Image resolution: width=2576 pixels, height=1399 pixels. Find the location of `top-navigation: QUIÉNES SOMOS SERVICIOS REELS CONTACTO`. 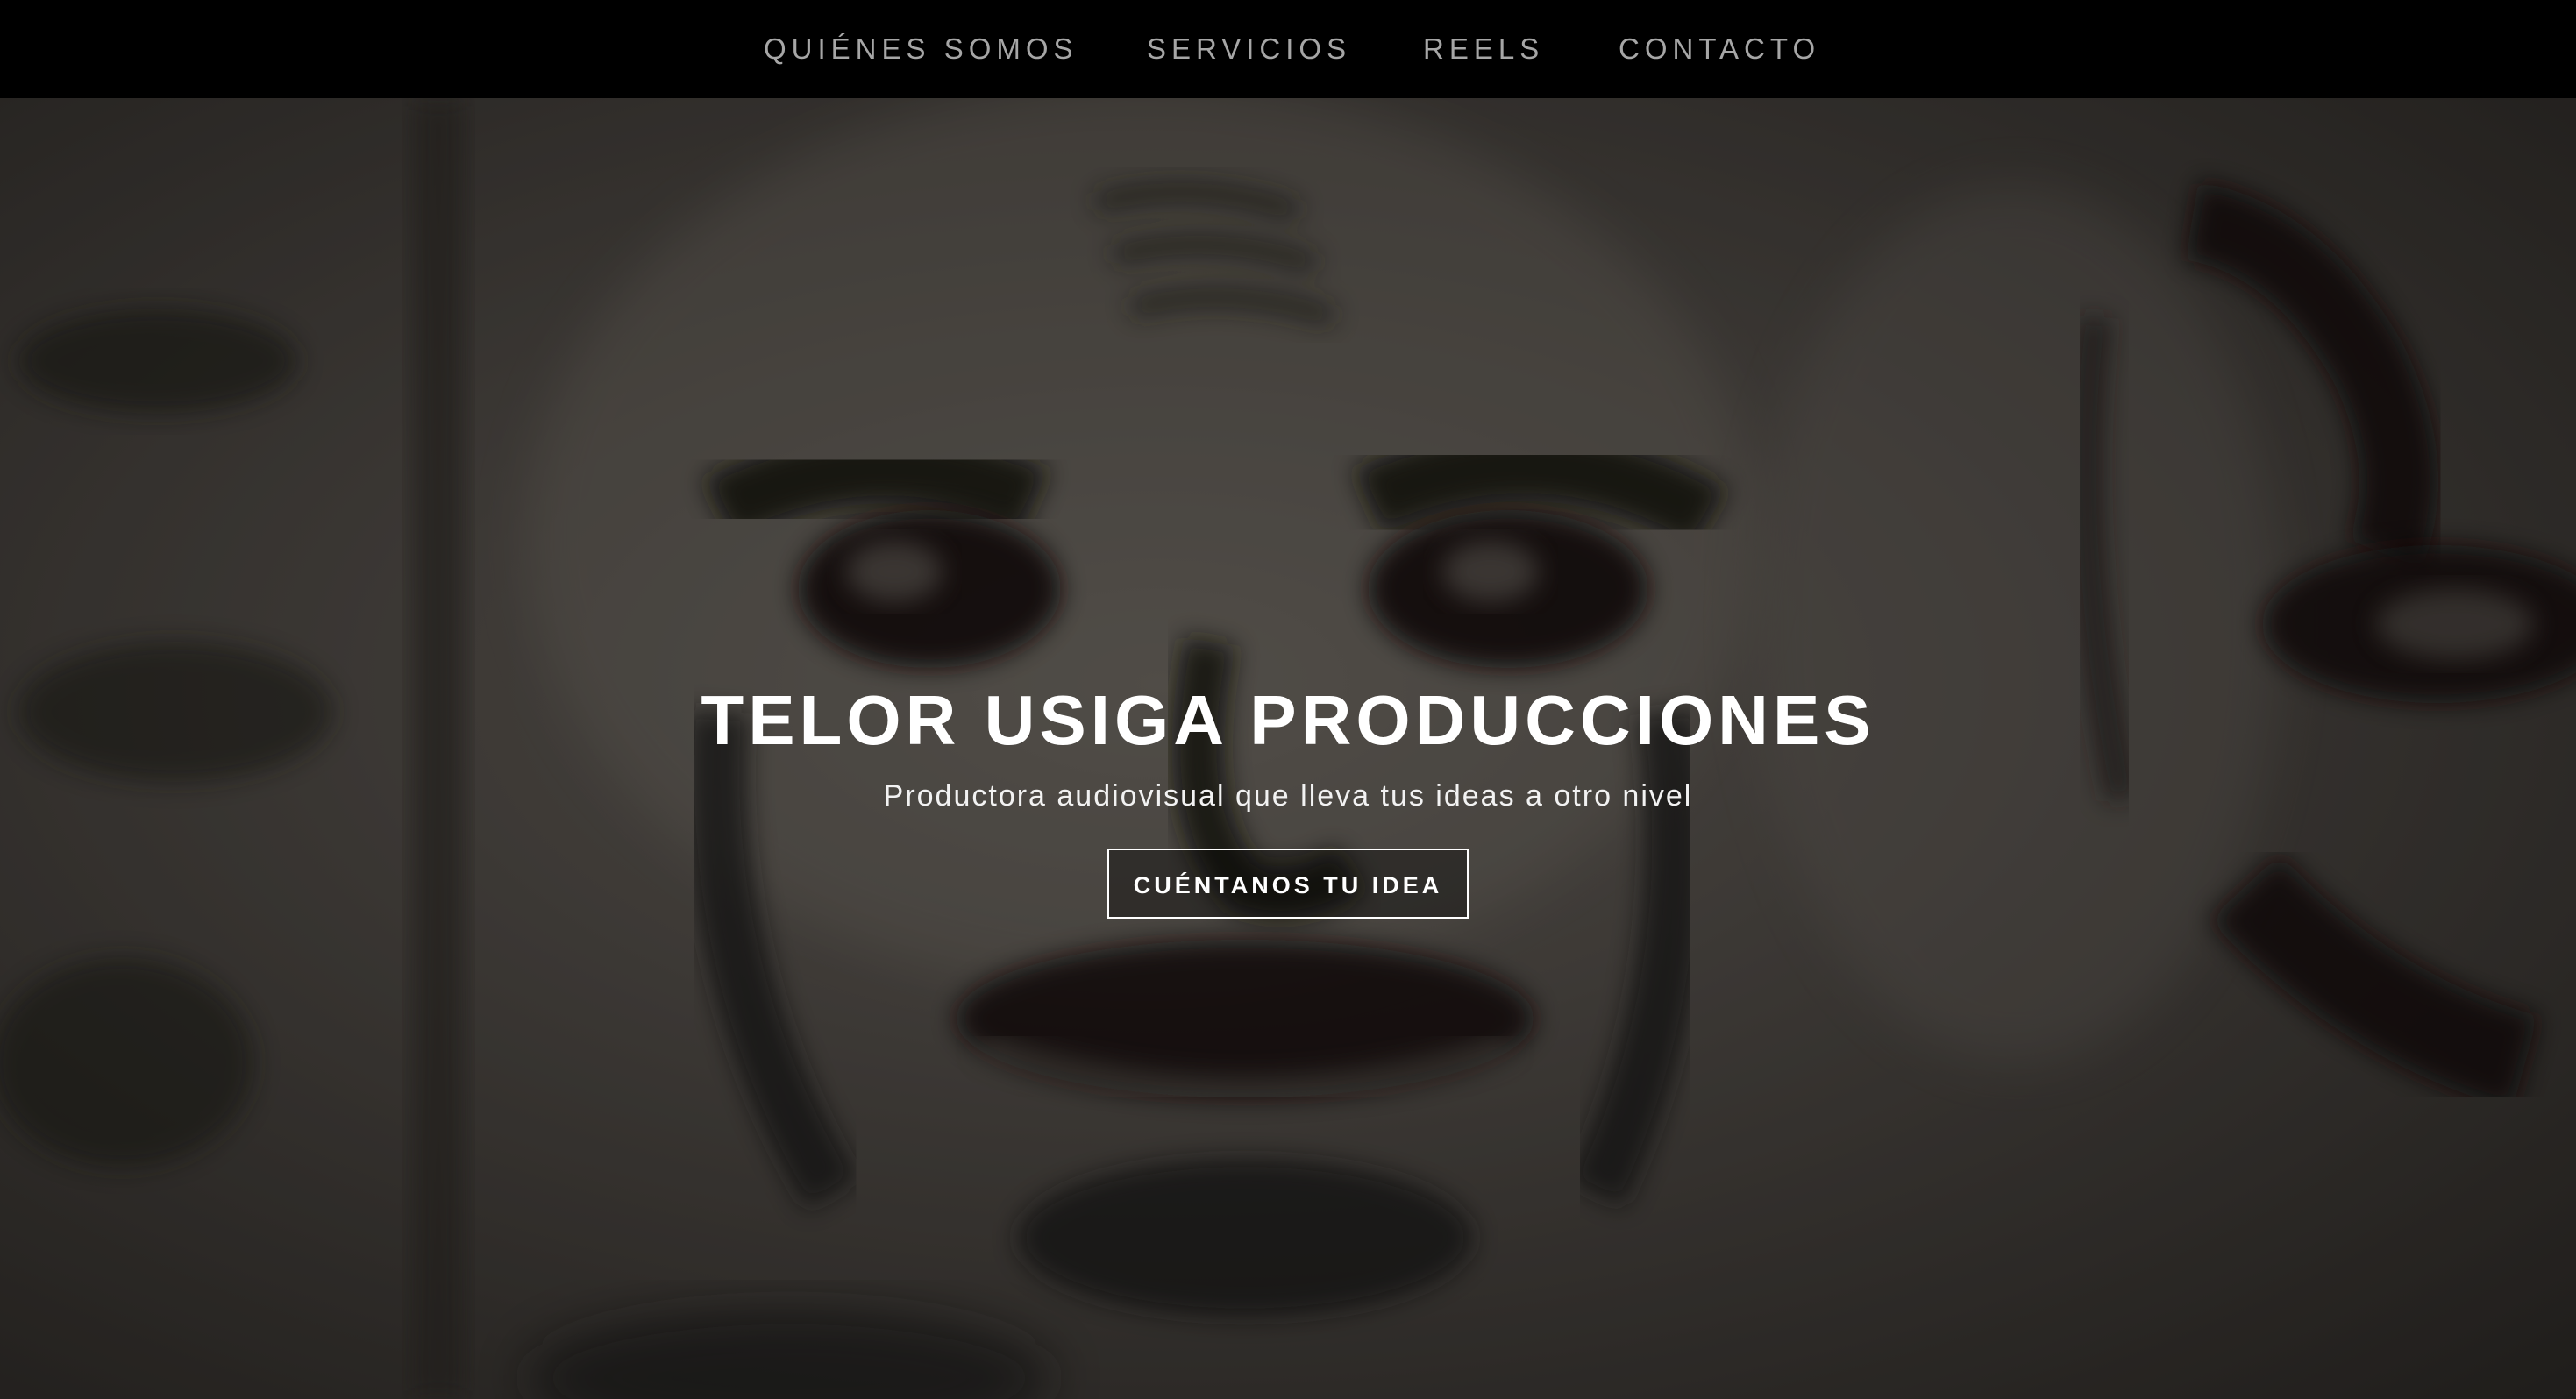

top-navigation: QUIÉNES SOMOS SERVICIOS REELS CONTACTO is located at coordinates (1288, 49).